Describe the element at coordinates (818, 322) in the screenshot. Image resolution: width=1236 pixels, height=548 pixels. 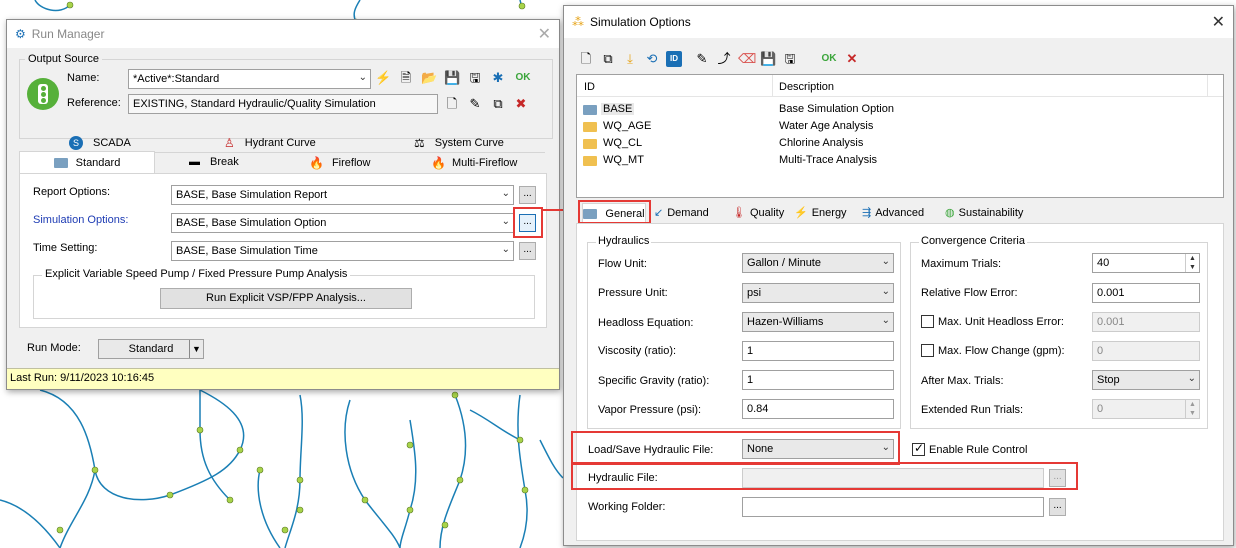
I see `headloss-dropdown: Hazen-Williams ⌄` at that location.